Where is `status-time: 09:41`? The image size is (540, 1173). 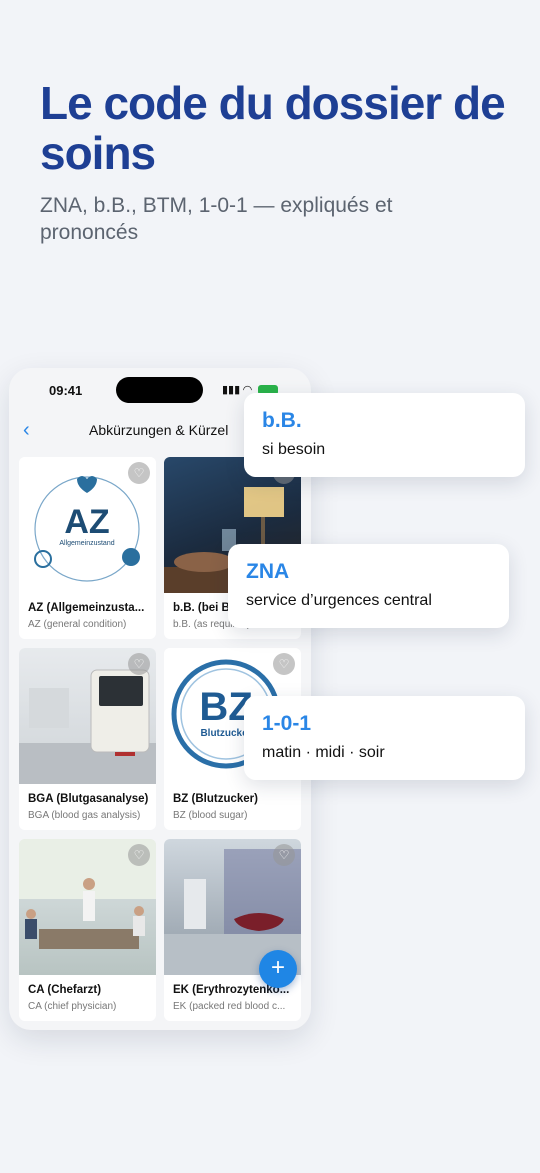
status-time: 09:41 is located at coordinates (66, 390).